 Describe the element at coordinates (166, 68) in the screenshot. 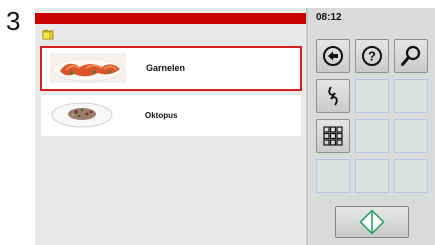

I see `recipe-label: Garnelen` at that location.